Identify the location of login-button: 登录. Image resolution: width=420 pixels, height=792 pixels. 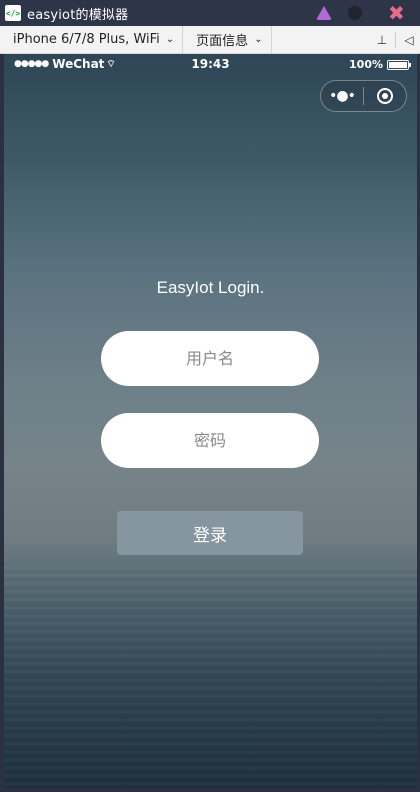
(210, 533).